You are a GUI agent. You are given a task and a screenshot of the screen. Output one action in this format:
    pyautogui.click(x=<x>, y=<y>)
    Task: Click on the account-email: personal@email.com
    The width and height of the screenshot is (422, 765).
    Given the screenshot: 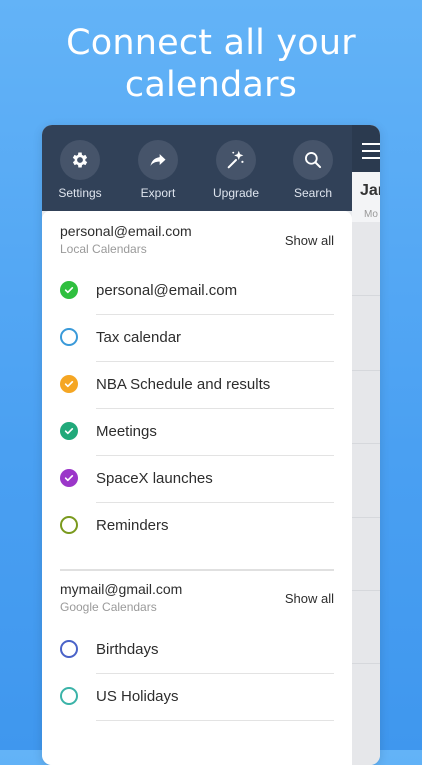 What is the action you would take?
    pyautogui.click(x=126, y=231)
    